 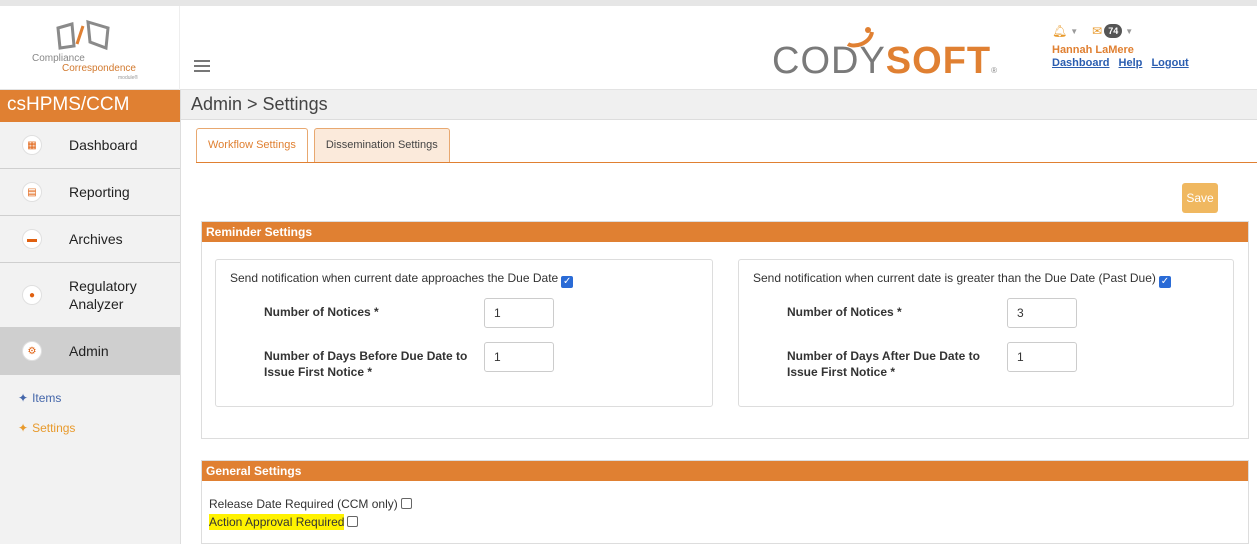 What do you see at coordinates (829, 61) in the screenshot?
I see `brand-cody-text: CODY` at bounding box center [829, 61].